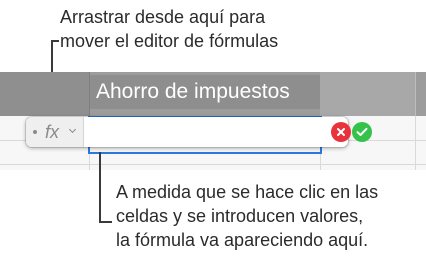 Image resolution: width=426 pixels, height=264 pixels. I want to click on drag-callout-line-1: Arrastrar desde aquí para, so click(163, 17).